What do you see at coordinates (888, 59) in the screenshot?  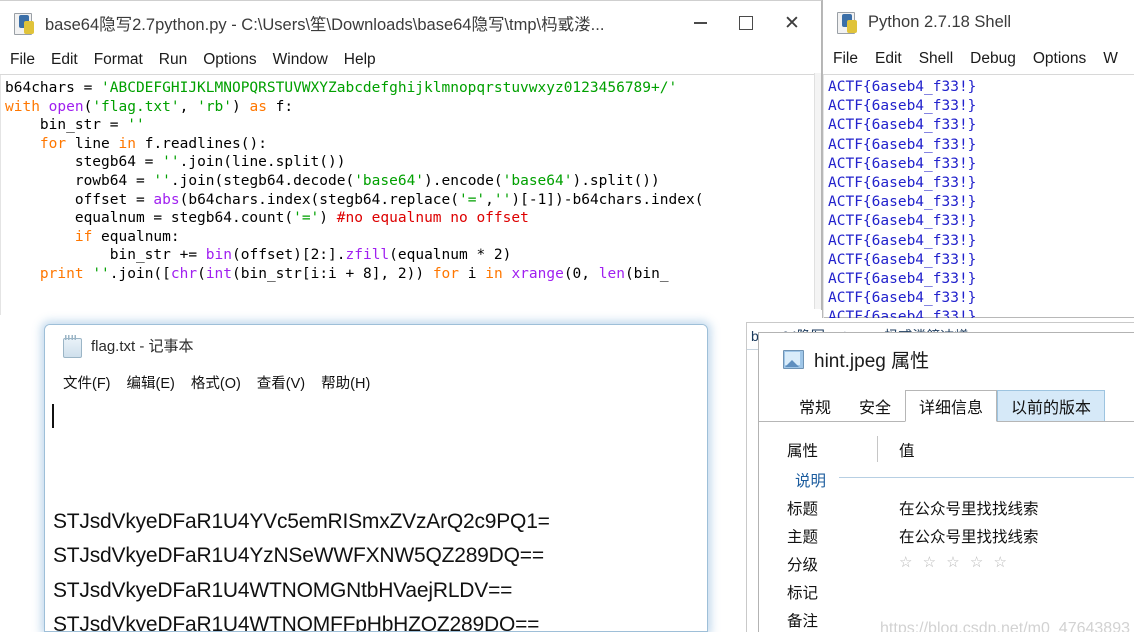 I see `shell-menu-edit: Edit` at bounding box center [888, 59].